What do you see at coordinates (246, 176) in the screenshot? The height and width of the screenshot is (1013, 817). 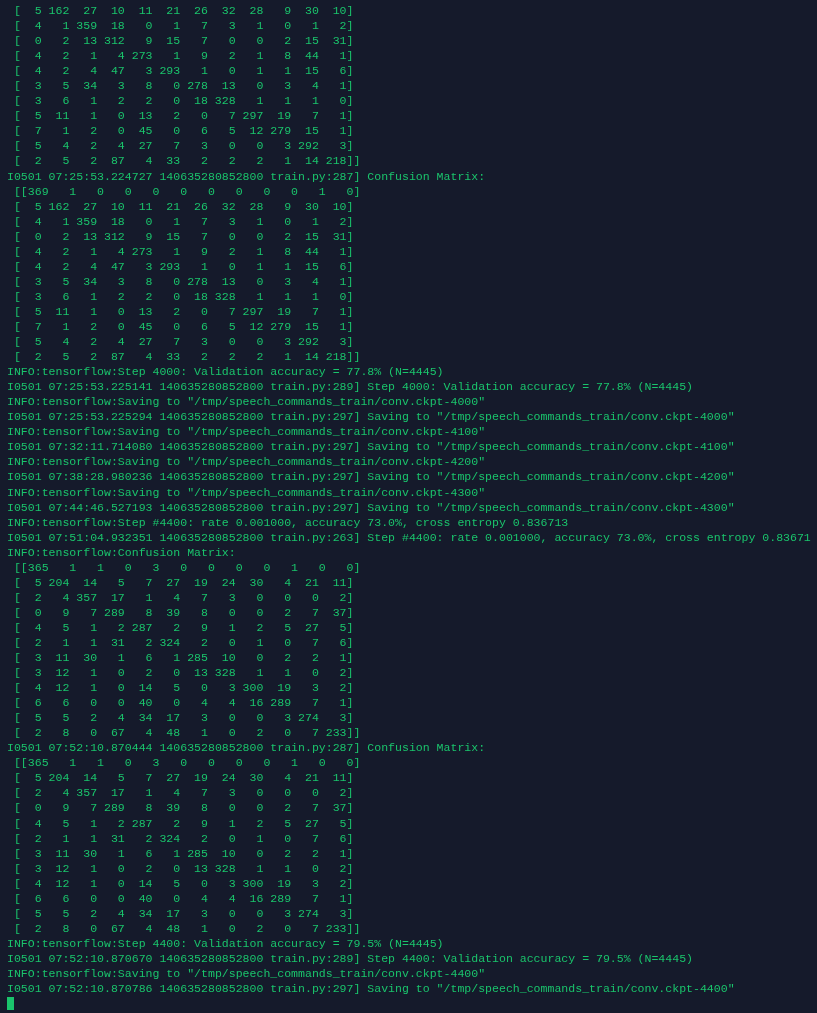 I see `log-line: I0501 07:25:53.224727 140635280852800 train.py:287] Confusion Matrix:` at bounding box center [246, 176].